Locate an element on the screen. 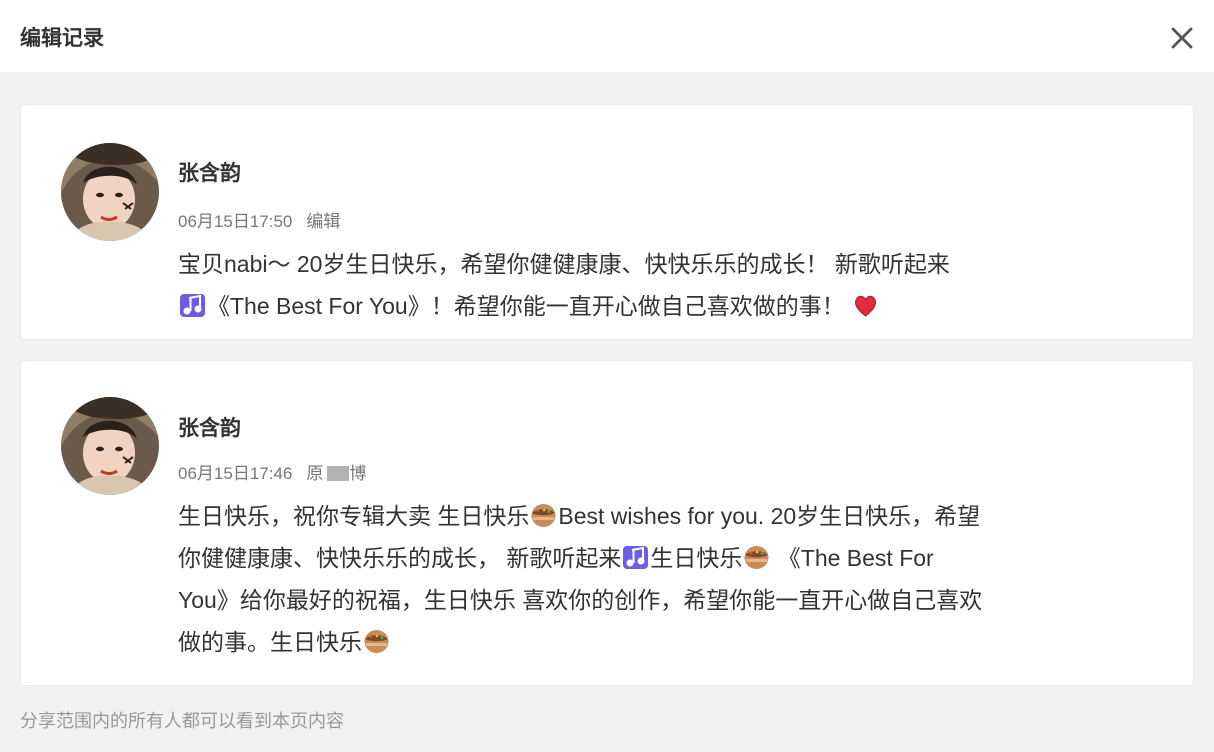 The width and height of the screenshot is (1214, 752). record-time: 06月15日17:50 is located at coordinates (235, 221).